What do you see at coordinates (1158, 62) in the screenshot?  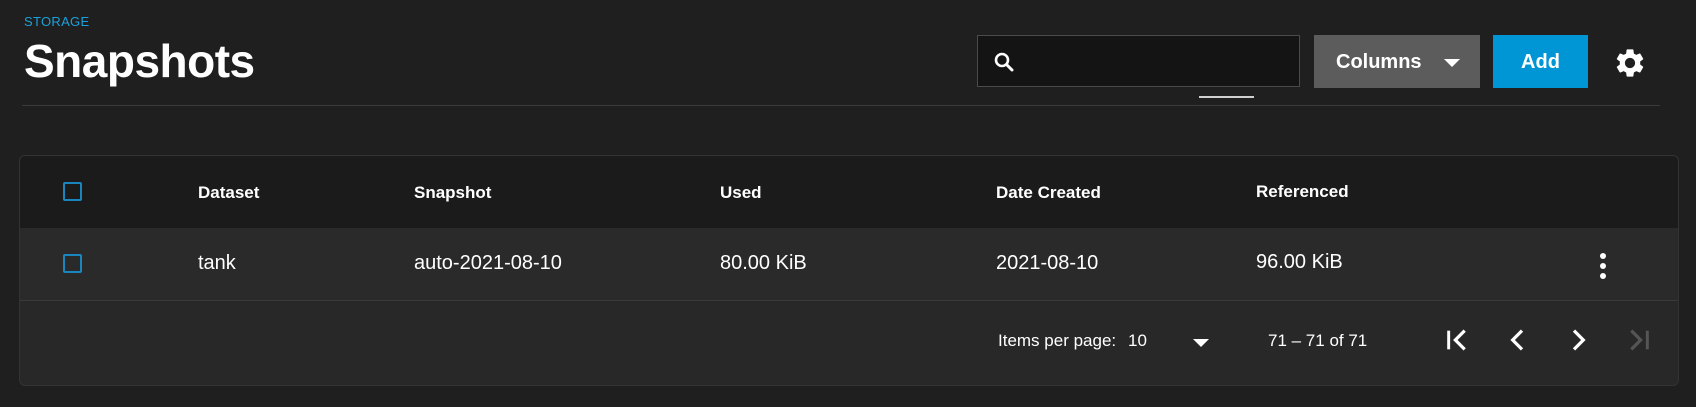 I see `search-input` at bounding box center [1158, 62].